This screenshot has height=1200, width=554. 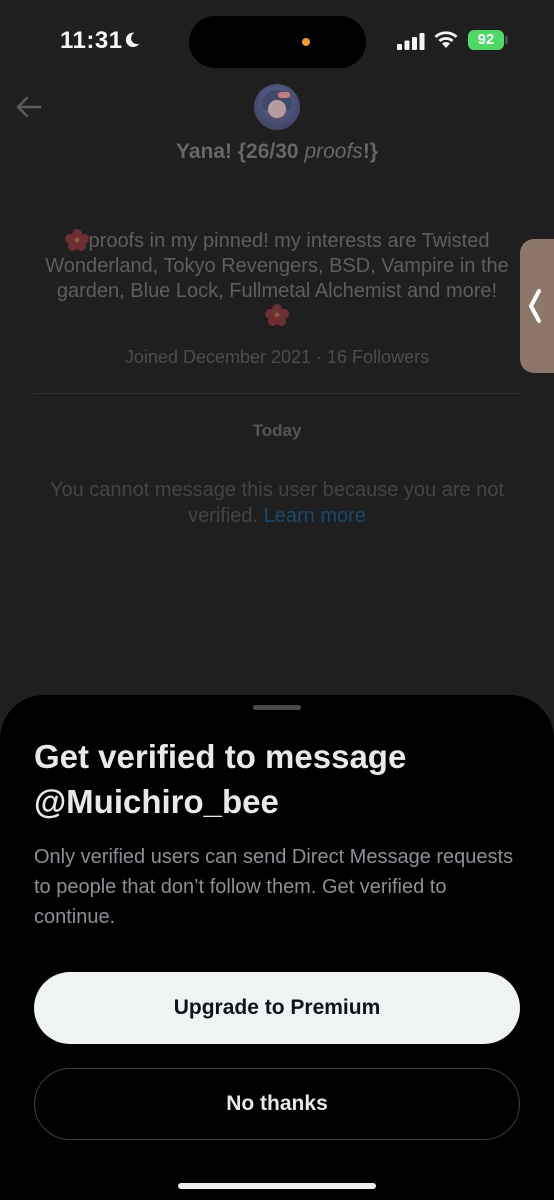 I want to click on learn-more-link: Learn more, so click(x=315, y=516).